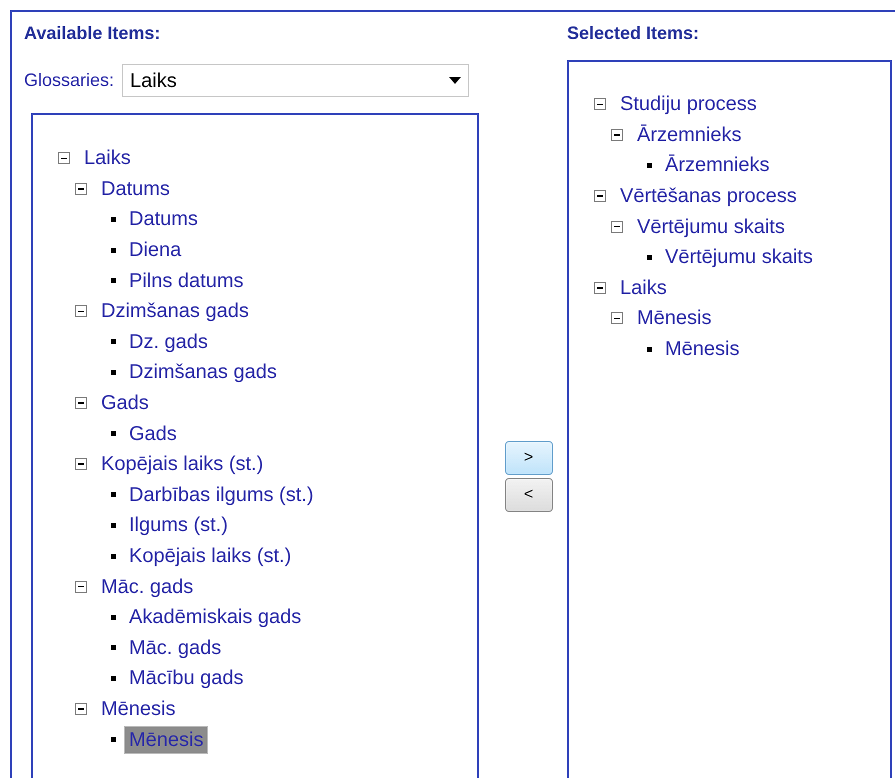  Describe the element at coordinates (711, 227) in the screenshot. I see `tree-node-label: Vērtējumu skaits` at that location.